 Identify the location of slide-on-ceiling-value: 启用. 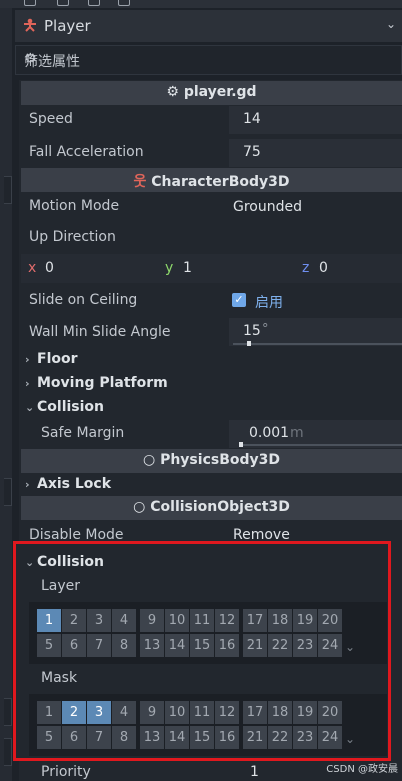
(269, 303).